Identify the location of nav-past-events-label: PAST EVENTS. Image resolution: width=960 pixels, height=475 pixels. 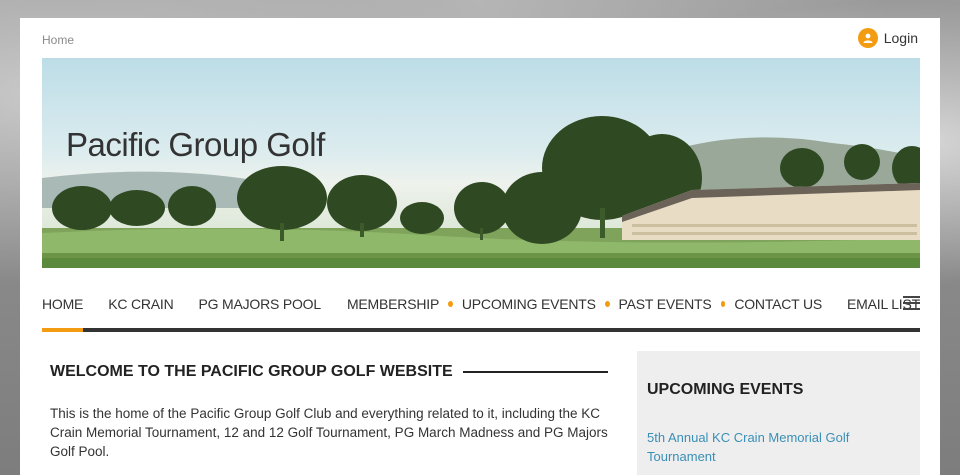
(665, 304).